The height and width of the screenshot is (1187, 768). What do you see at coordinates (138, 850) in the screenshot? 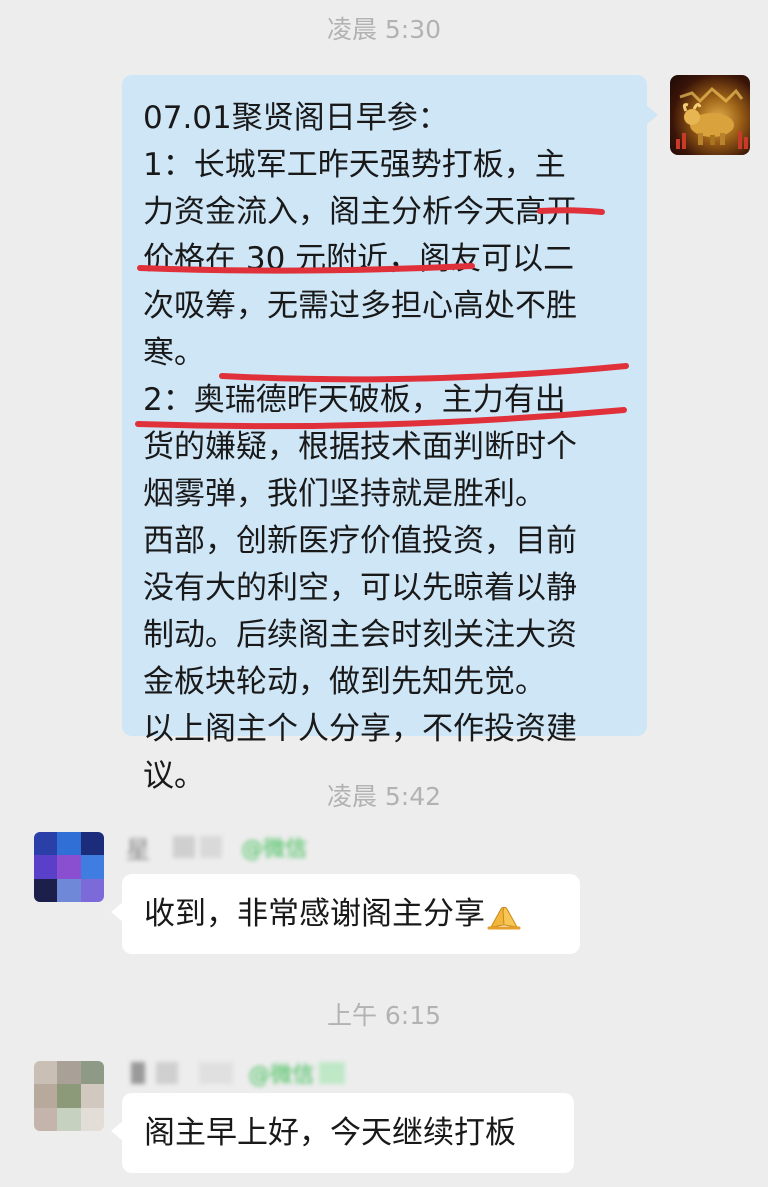
I see `sender-name: 星` at bounding box center [138, 850].